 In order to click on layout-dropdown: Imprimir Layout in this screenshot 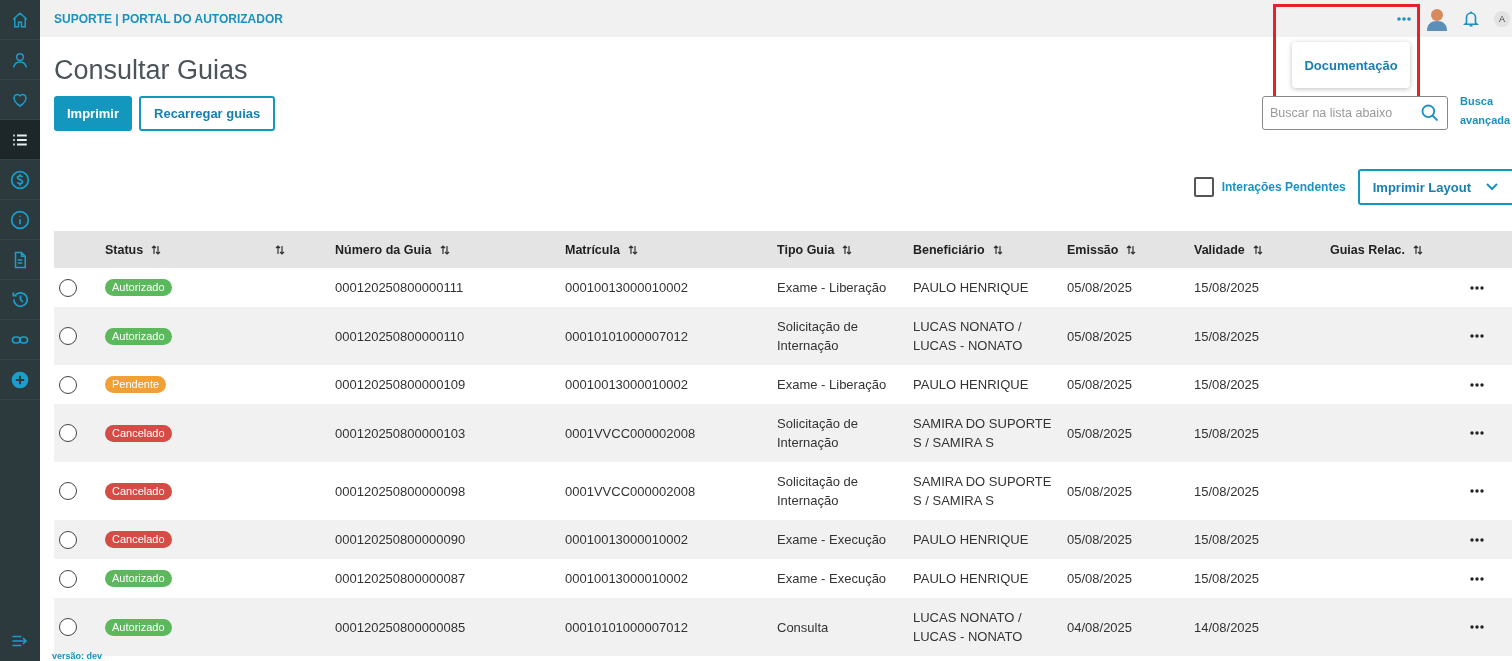, I will do `click(1434, 187)`.